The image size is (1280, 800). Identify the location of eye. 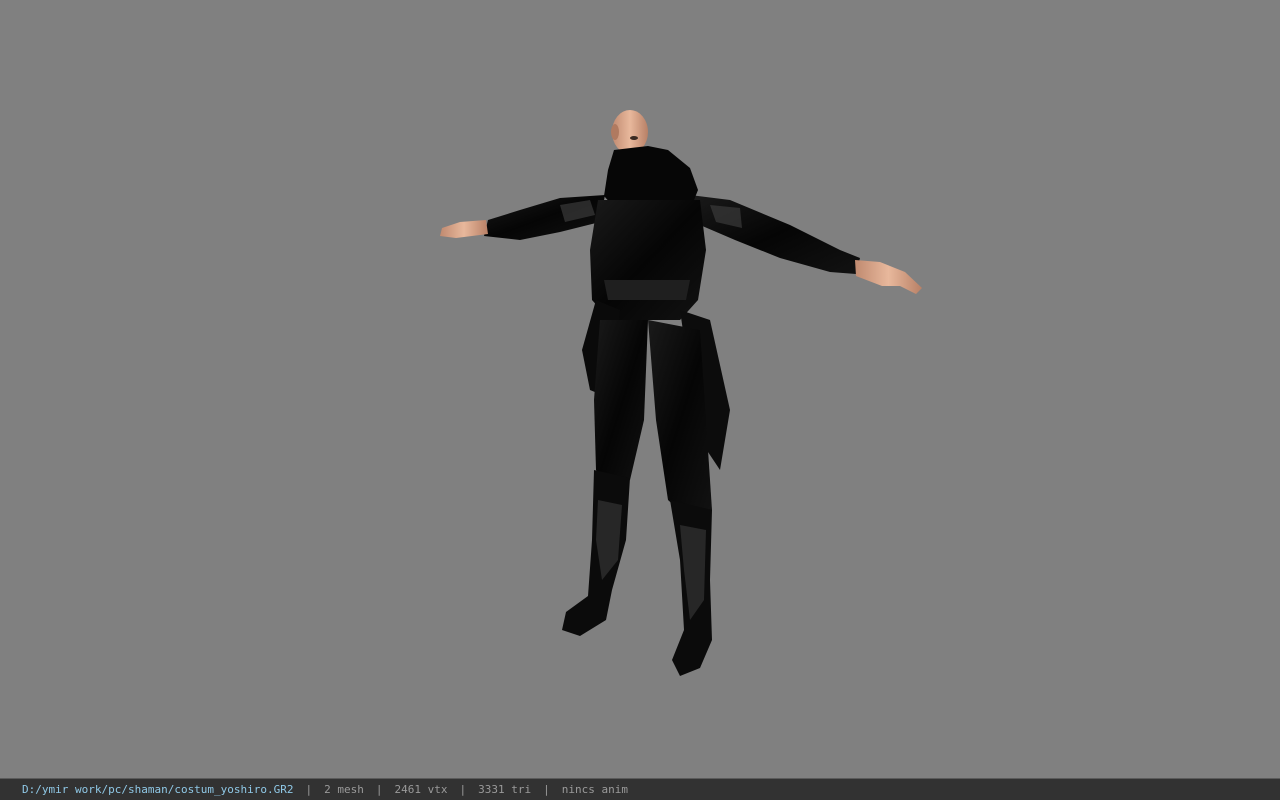
(634, 138).